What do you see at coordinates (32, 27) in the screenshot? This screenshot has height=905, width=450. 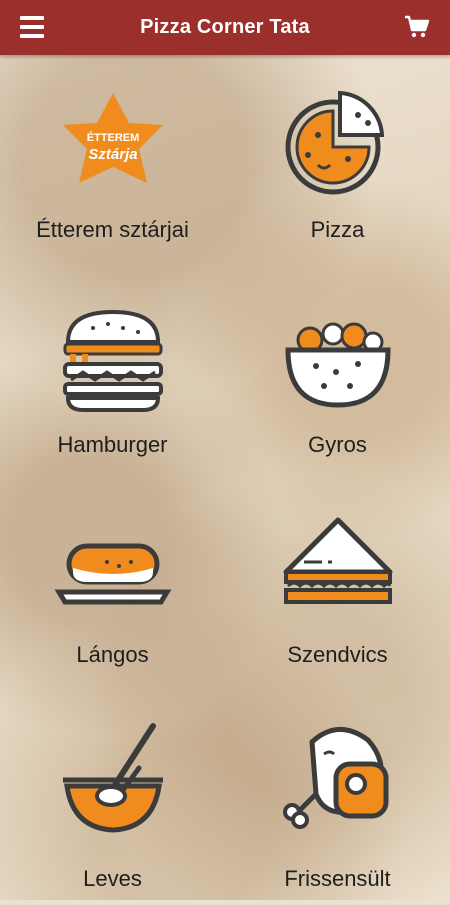 I see `hamburger-menu-icon` at bounding box center [32, 27].